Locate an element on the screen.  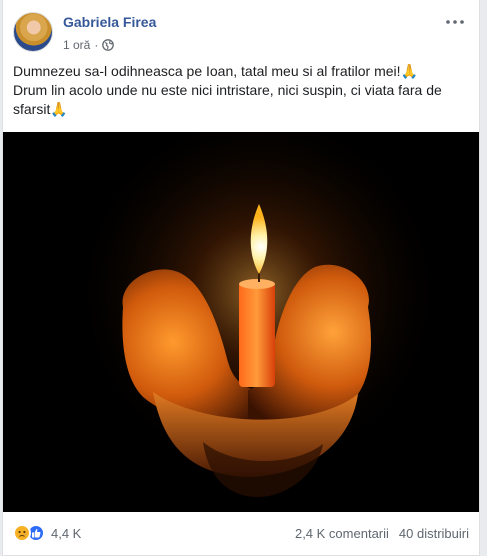
reactions-count: 4,4 K is located at coordinates (66, 533).